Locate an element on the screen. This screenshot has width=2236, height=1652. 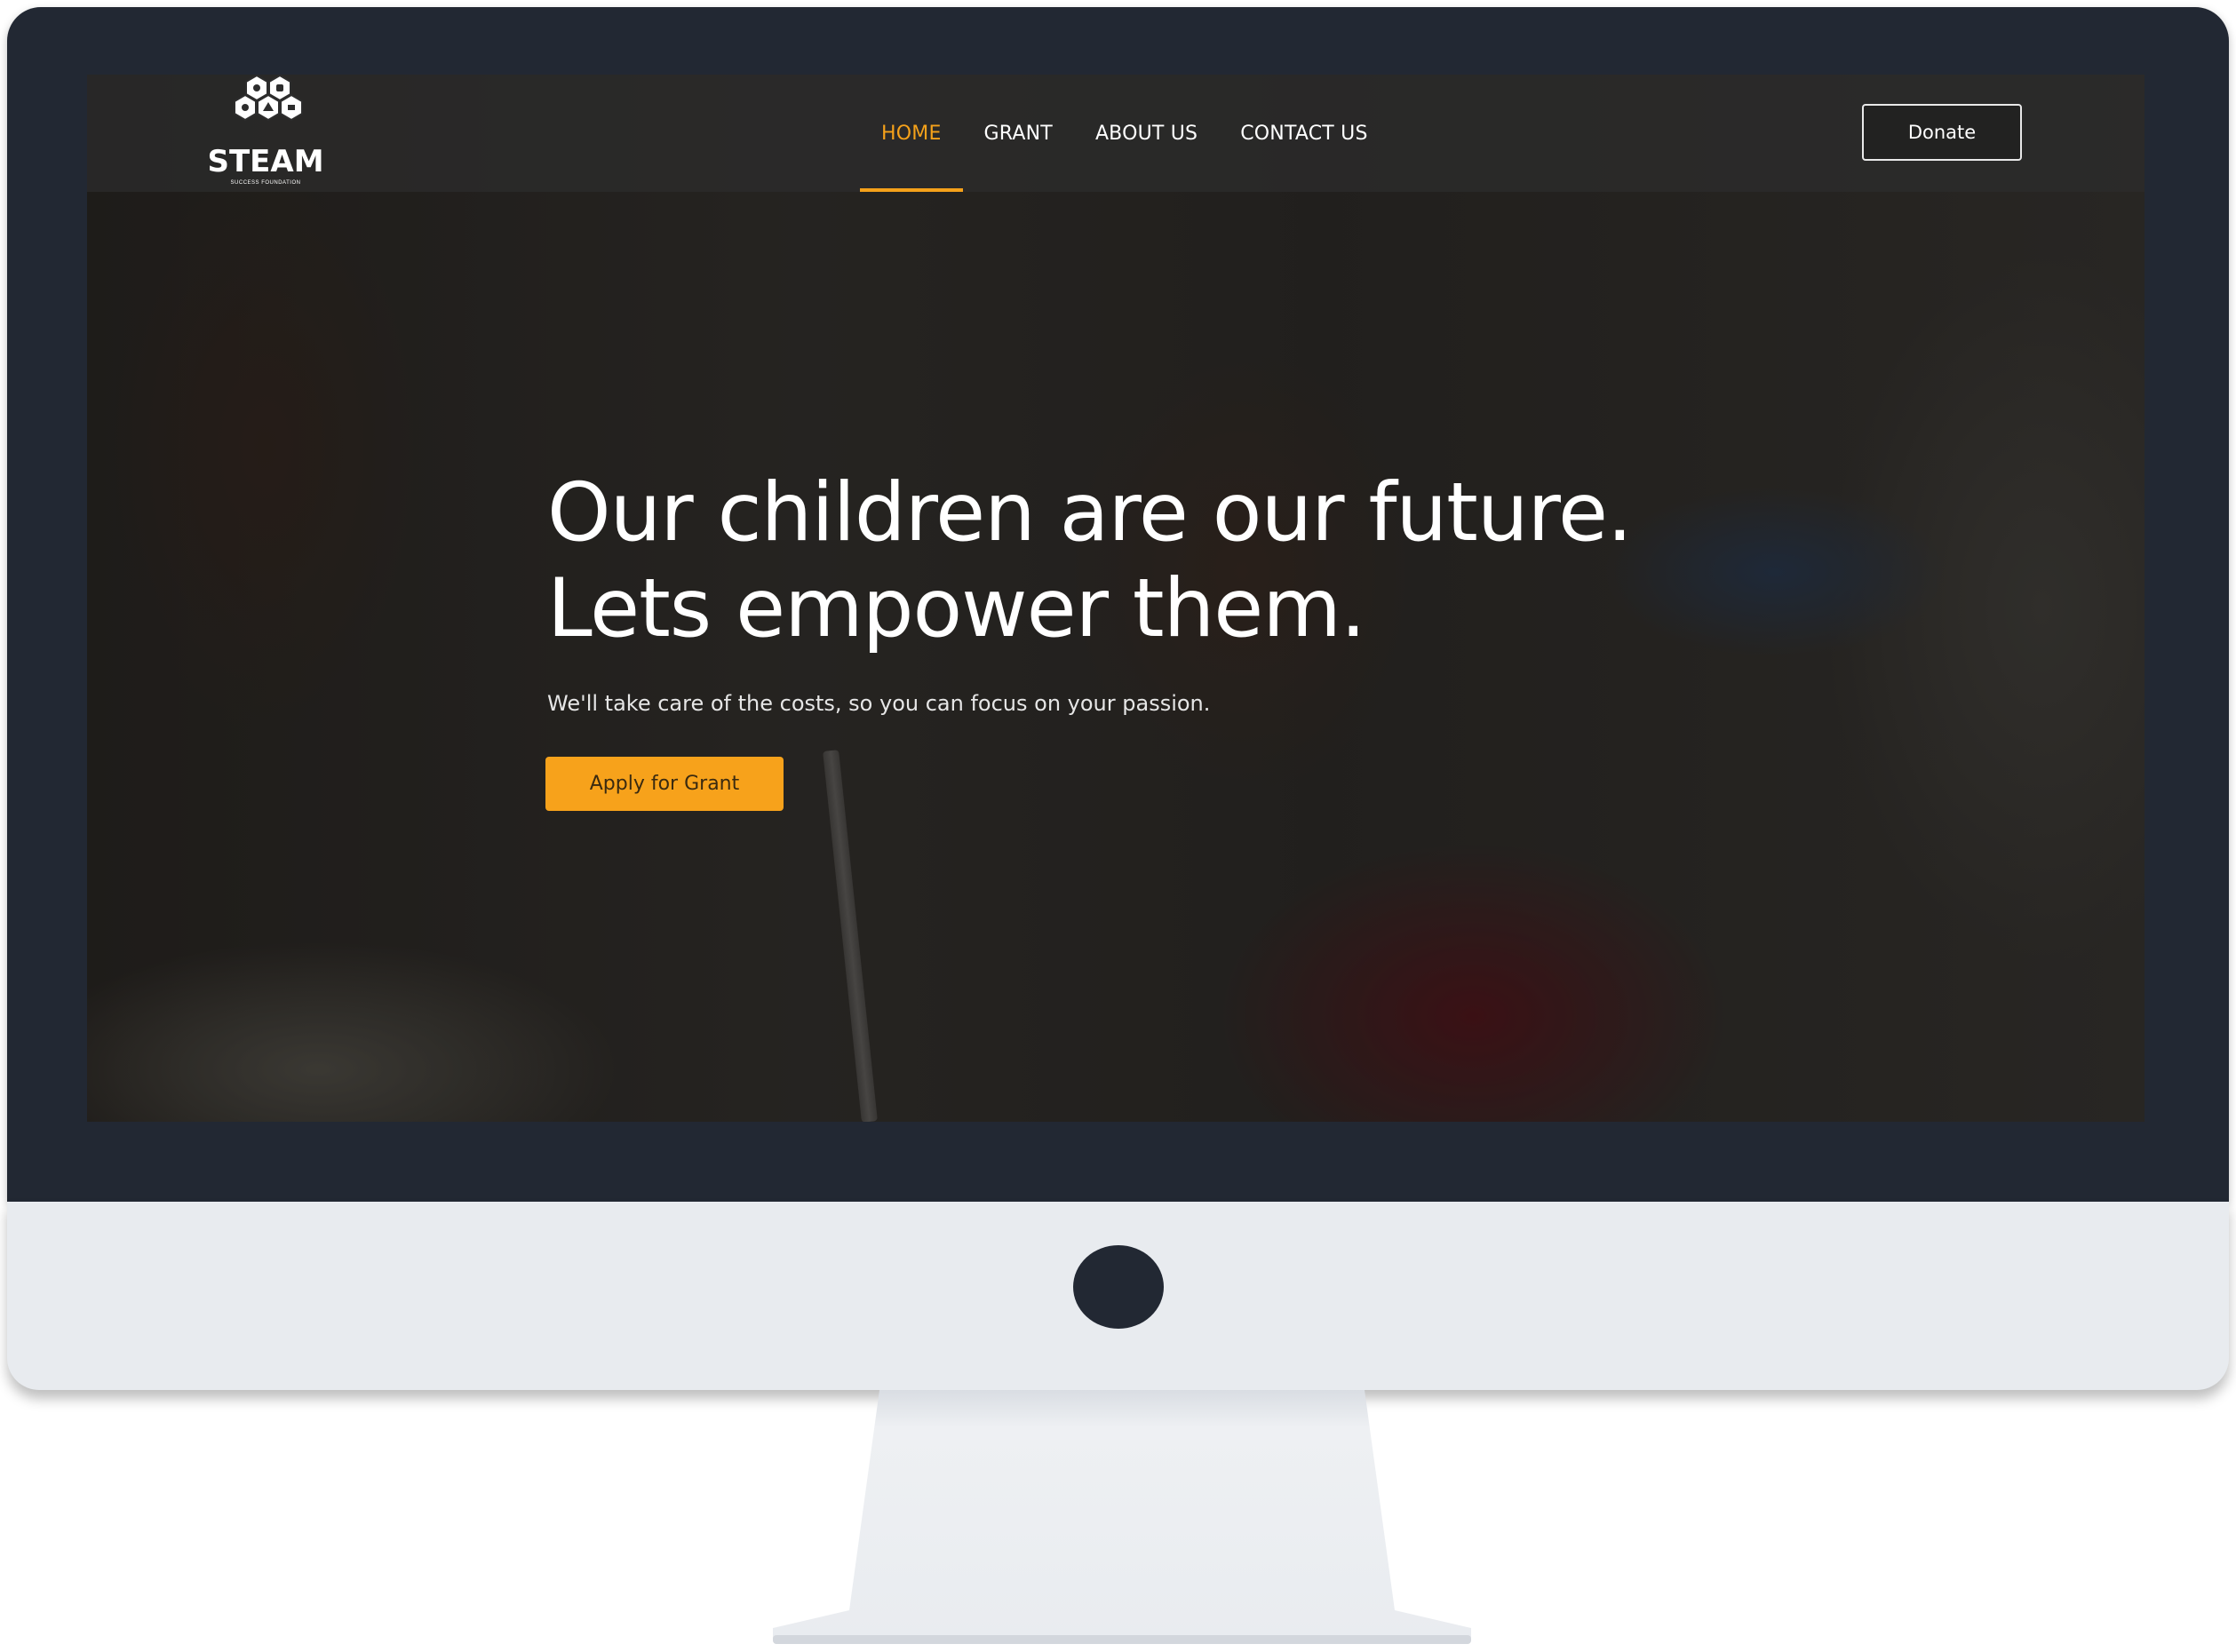
monitor-logo-dot is located at coordinates (1118, 1287).